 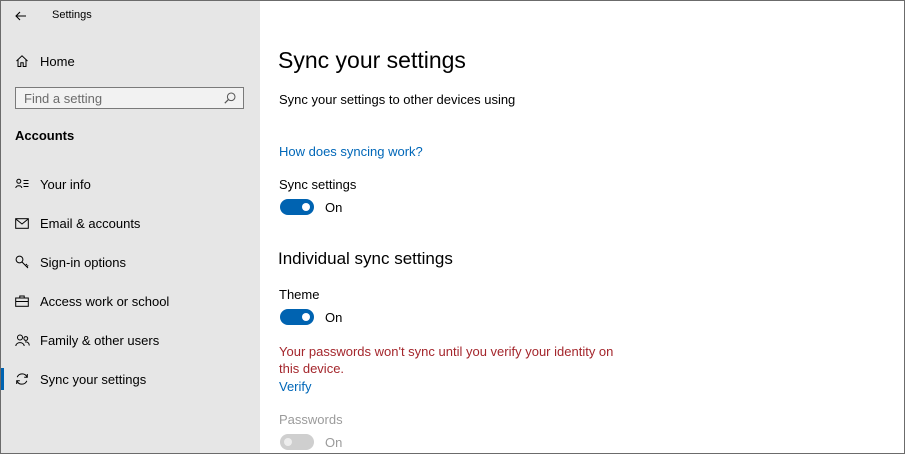 What do you see at coordinates (295, 386) in the screenshot?
I see `verify-link: Verify` at bounding box center [295, 386].